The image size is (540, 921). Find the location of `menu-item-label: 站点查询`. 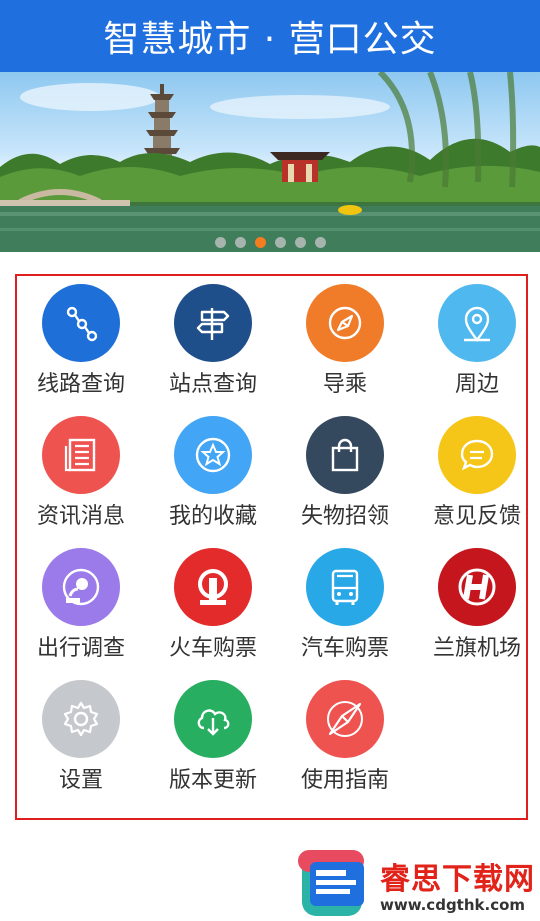

menu-item-label: 站点查询 is located at coordinates (212, 384).